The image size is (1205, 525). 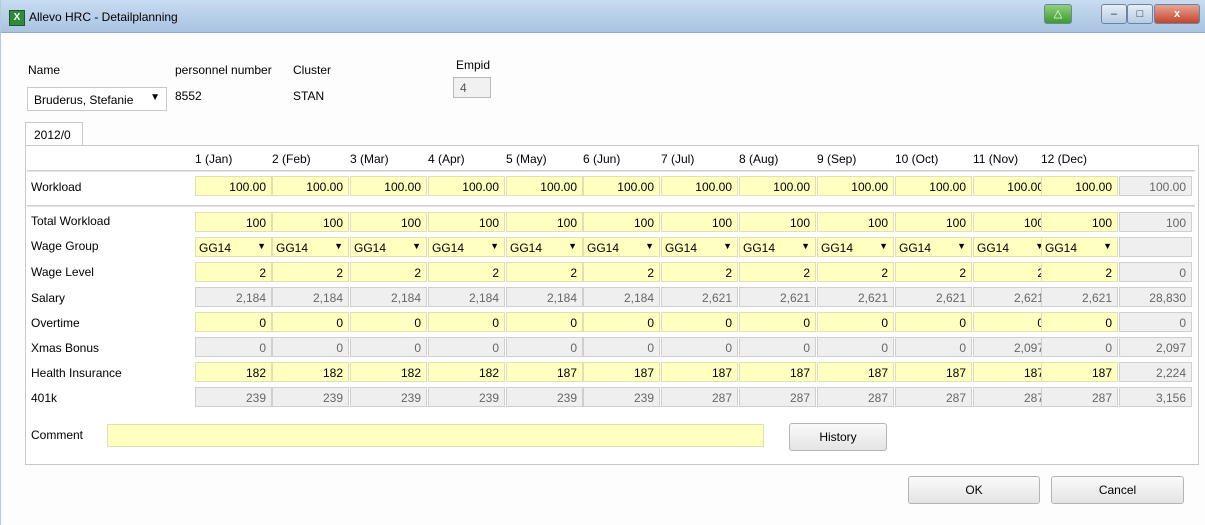 I want to click on personnel-number-label: personnel number, so click(x=223, y=70).